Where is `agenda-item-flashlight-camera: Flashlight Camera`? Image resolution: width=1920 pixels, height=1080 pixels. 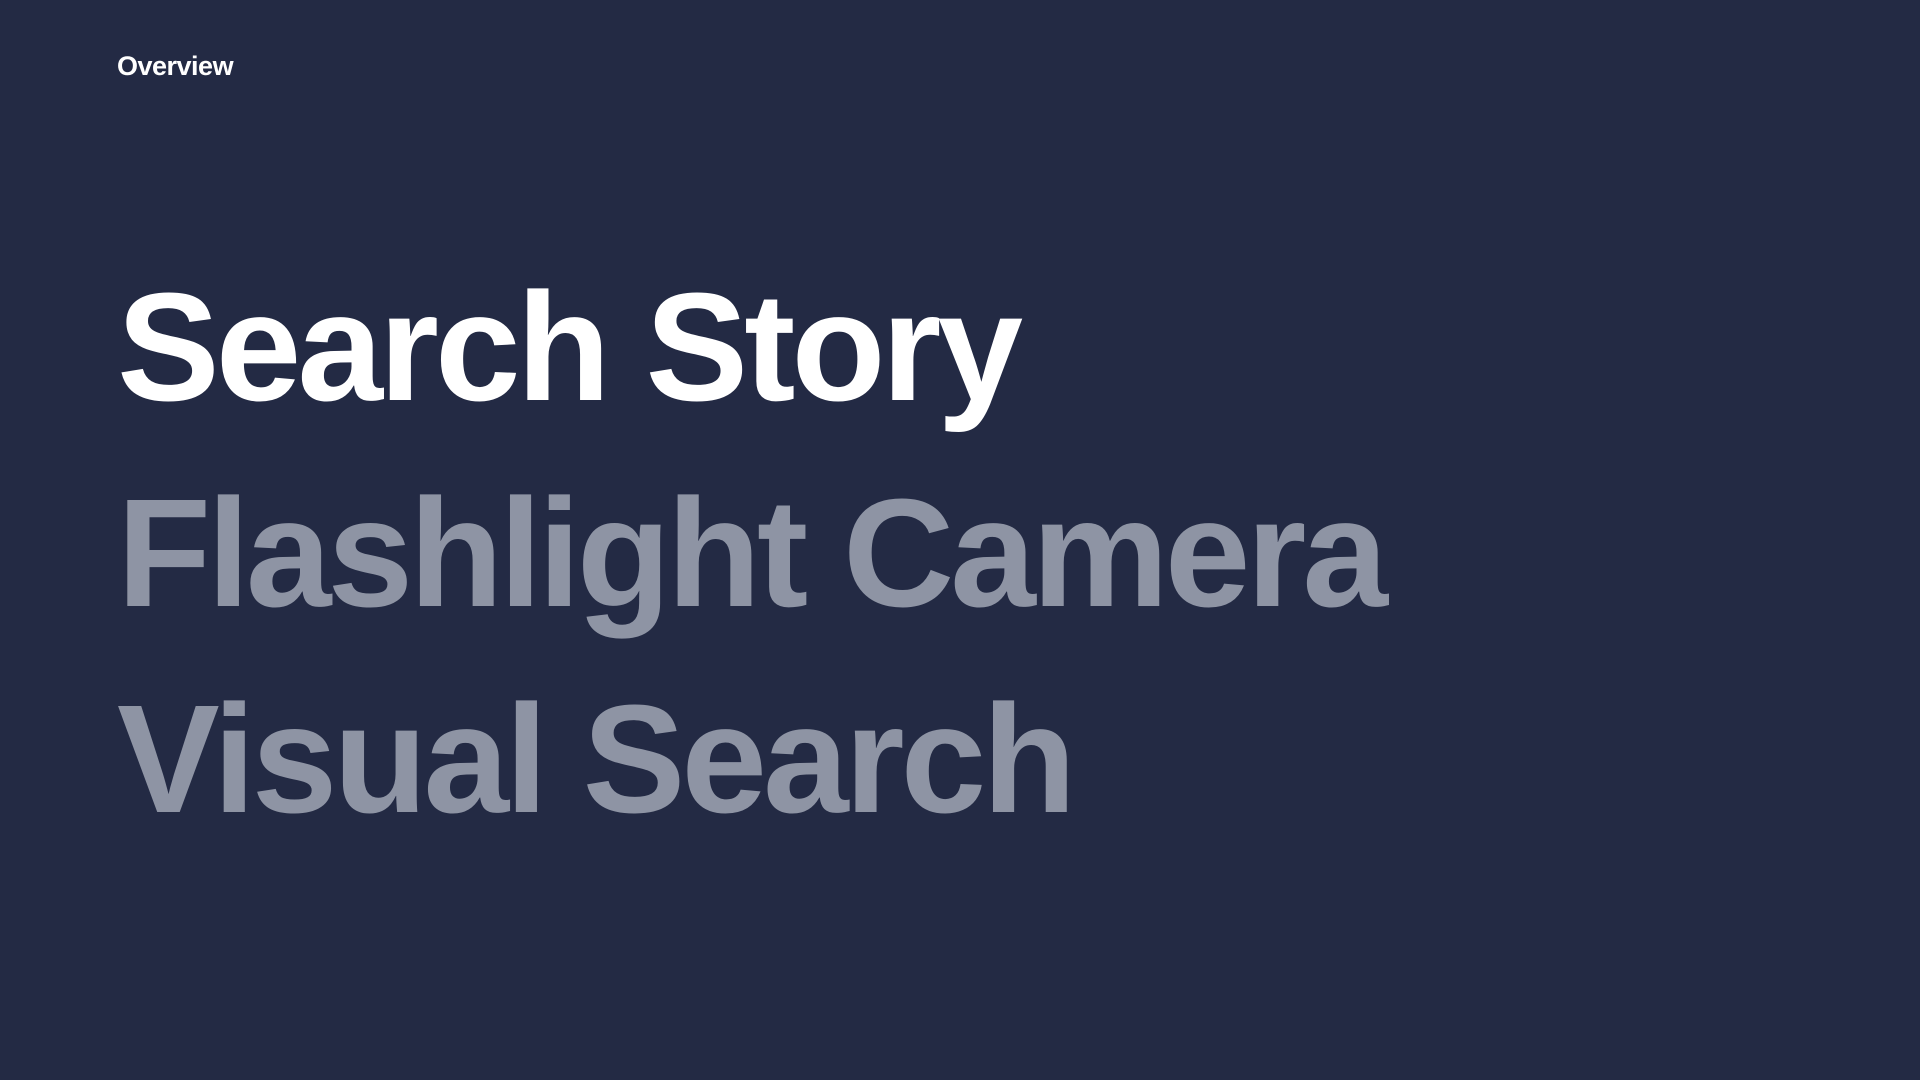
agenda-item-flashlight-camera: Flashlight Camera is located at coordinates (752, 553).